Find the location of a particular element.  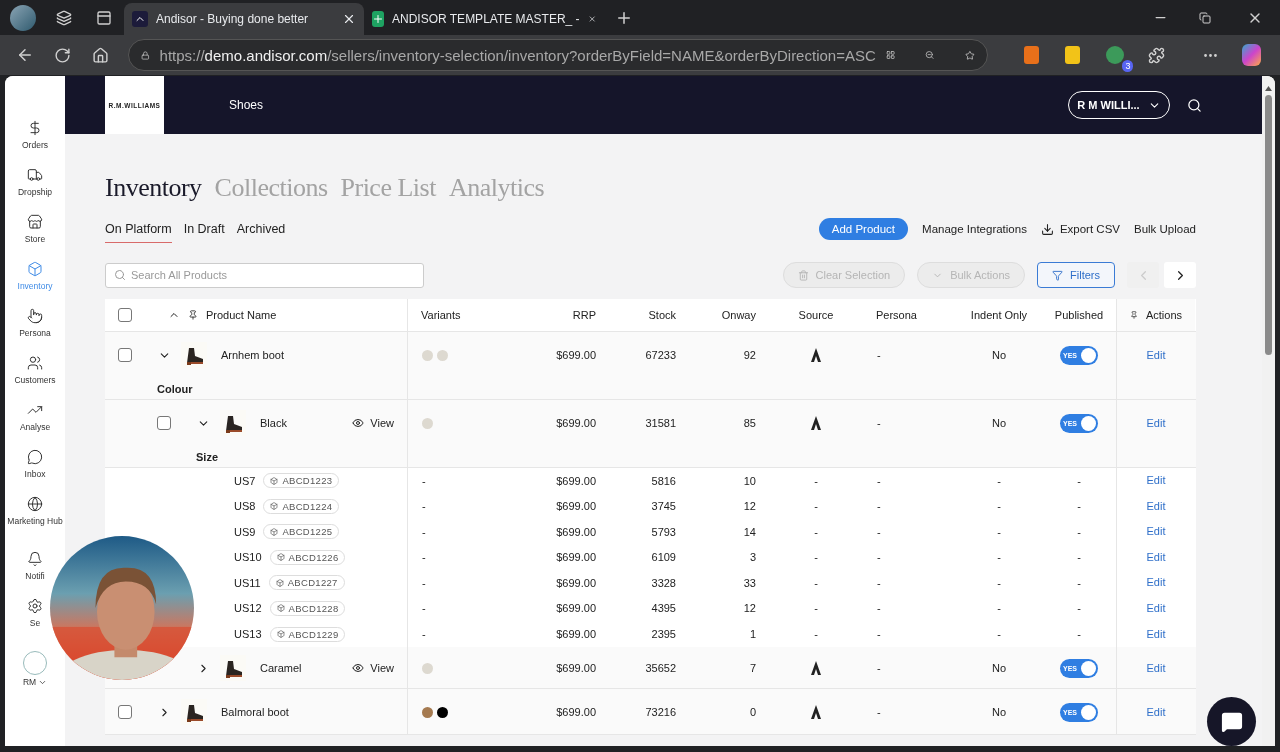

column-header: Product Name is located at coordinates (241, 315).